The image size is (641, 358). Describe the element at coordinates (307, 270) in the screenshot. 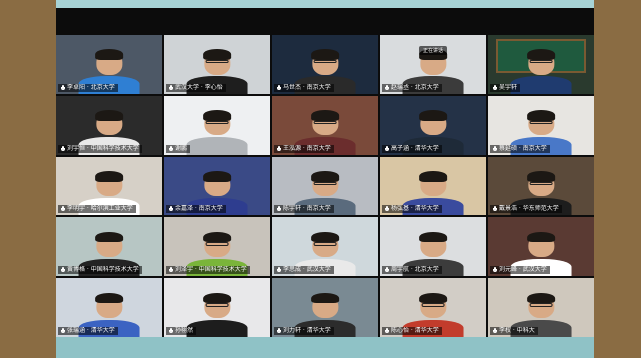

I see `participant-name: 李思成 · 武汉大学` at that location.